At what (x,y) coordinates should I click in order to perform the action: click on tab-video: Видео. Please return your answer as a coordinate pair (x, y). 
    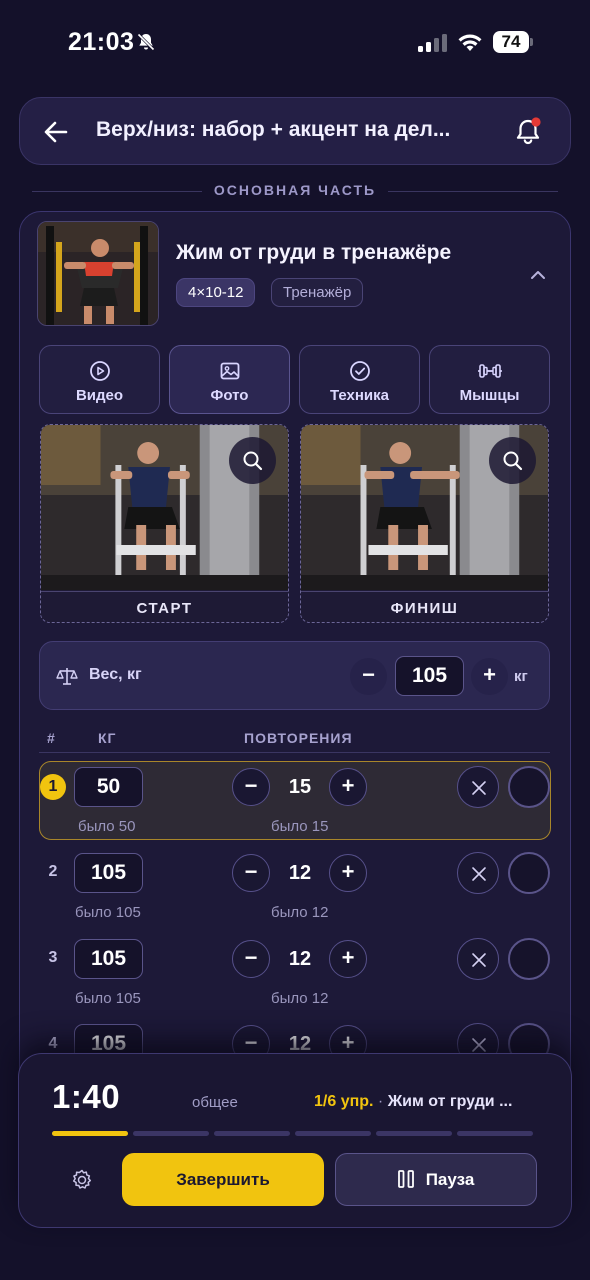
    Looking at the image, I should click on (99, 379).